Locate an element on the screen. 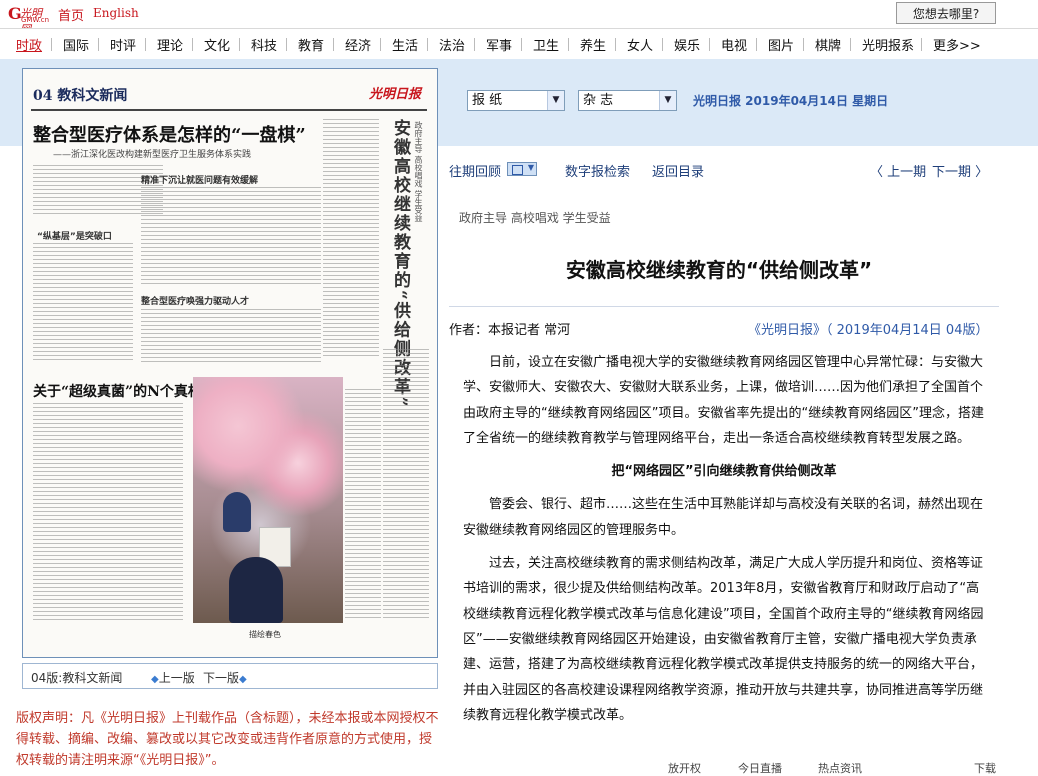 This screenshot has width=1038, height=776. newspaper-section: 04 教科文新闻 is located at coordinates (80, 96).